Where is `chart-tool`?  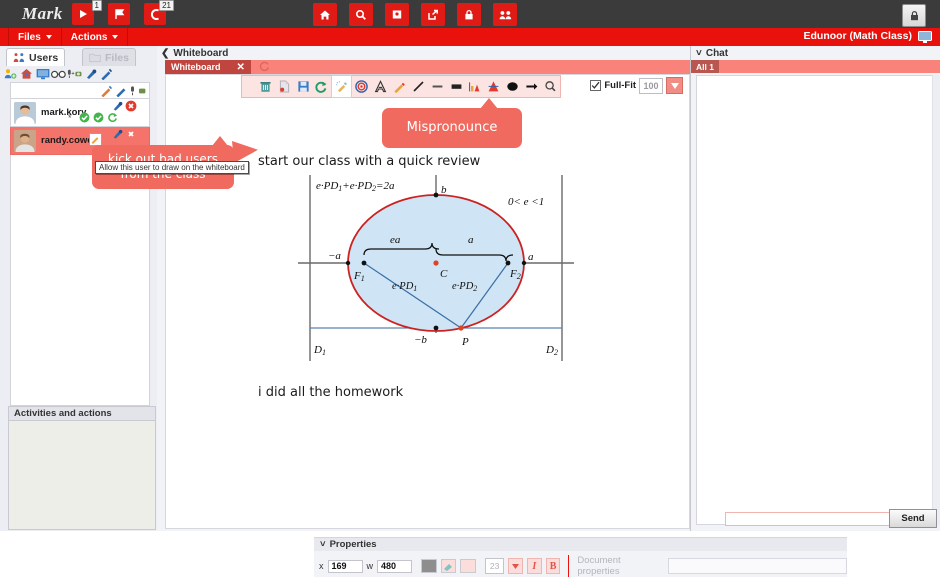
chart-tool is located at coordinates (475, 86).